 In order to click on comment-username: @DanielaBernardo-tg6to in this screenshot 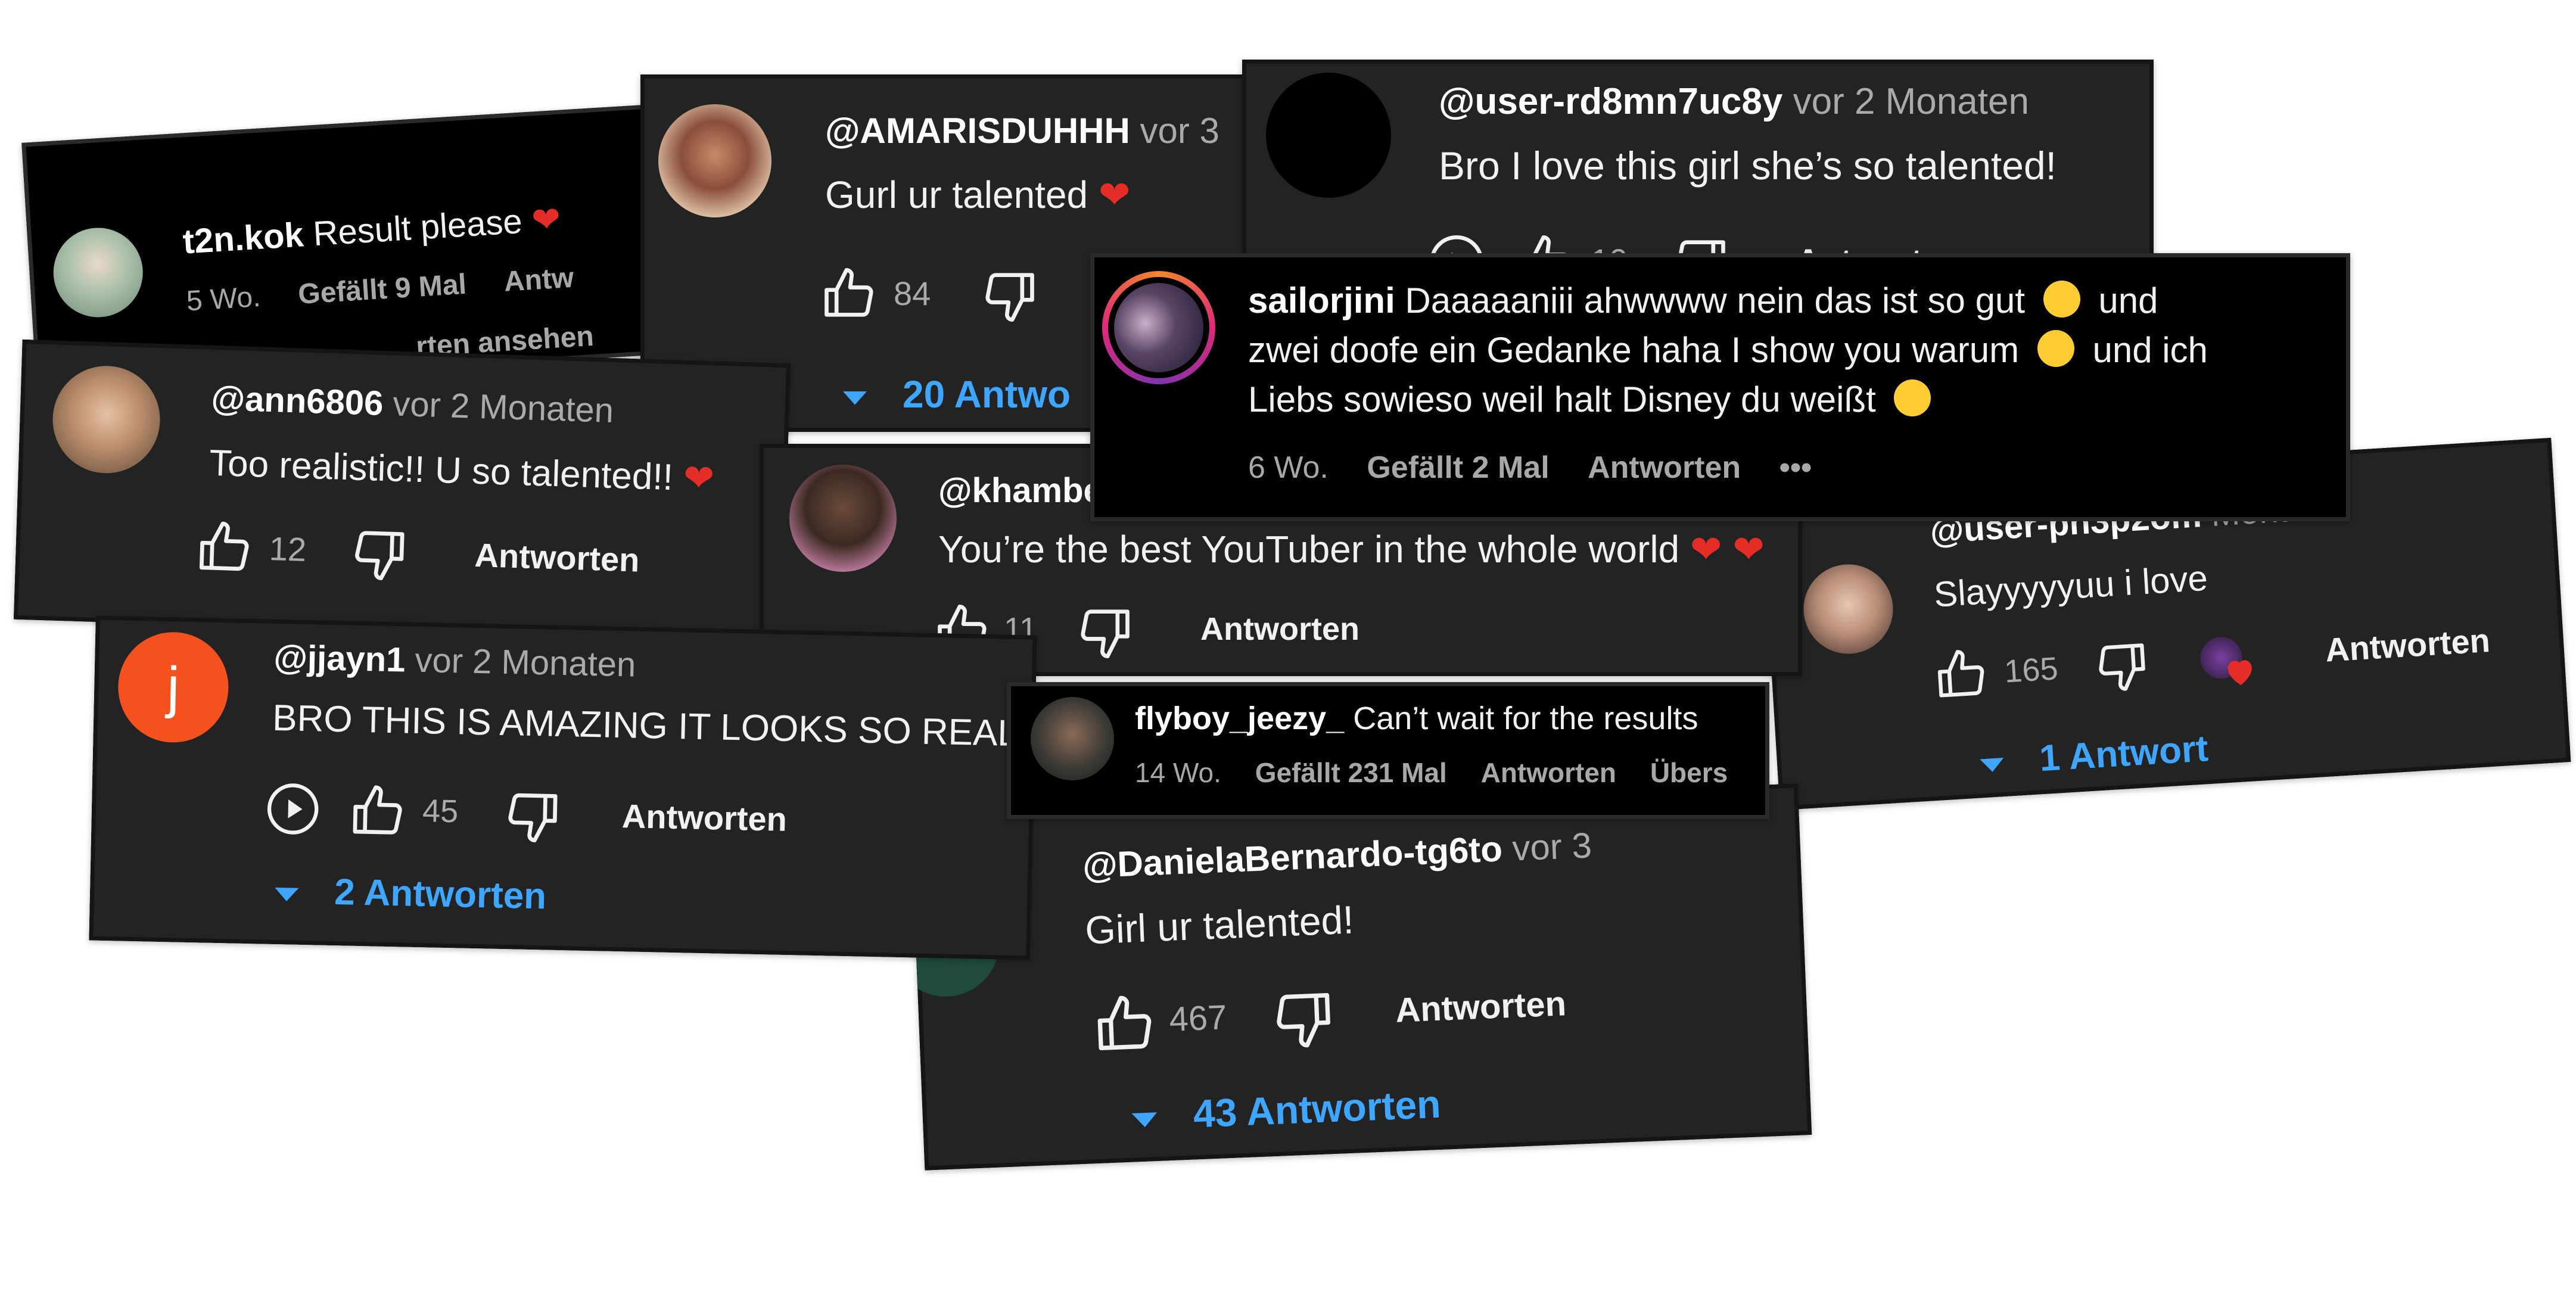, I will do `click(1292, 857)`.